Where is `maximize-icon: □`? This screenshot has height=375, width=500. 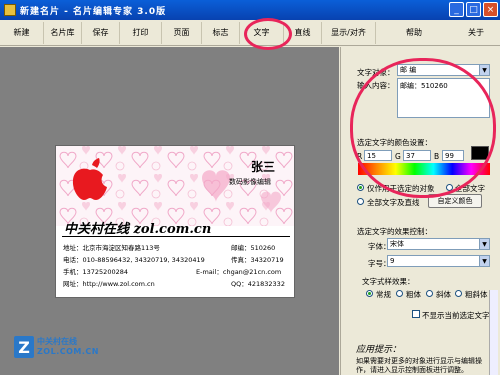
maximize-icon: □ is located at coordinates (473, 9).